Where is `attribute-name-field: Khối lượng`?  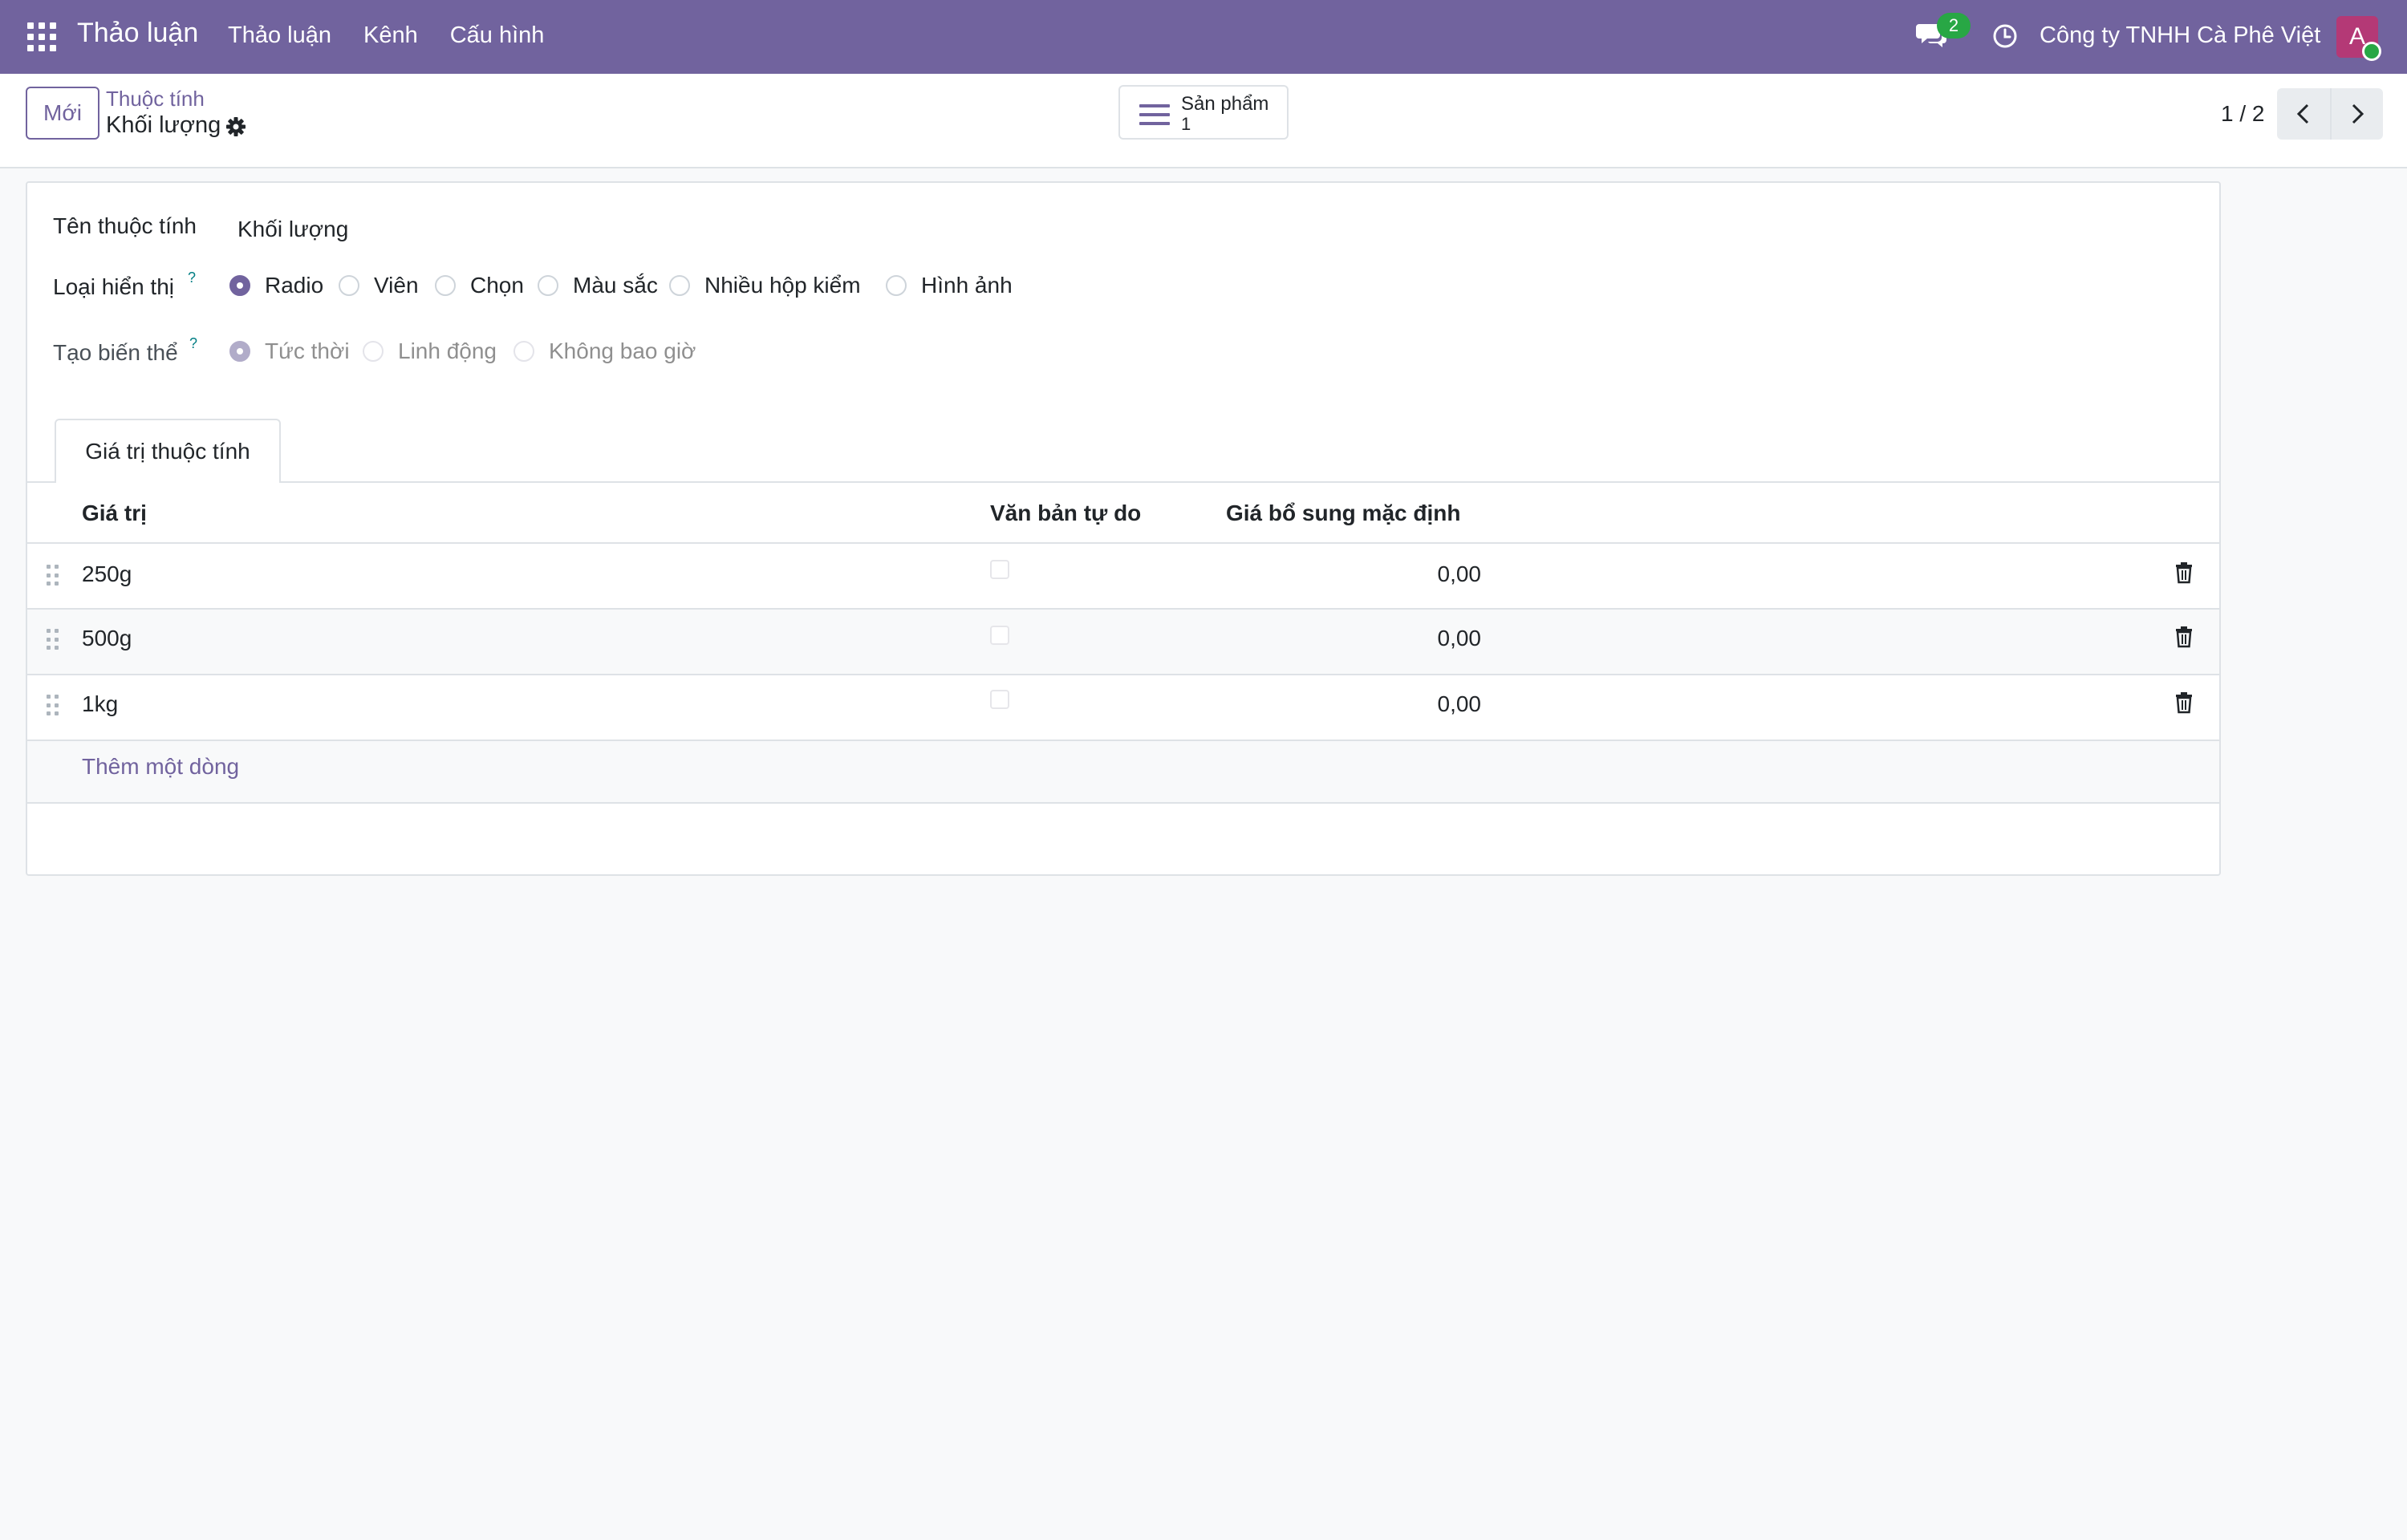
attribute-name-field: Khối lượng is located at coordinates (292, 230).